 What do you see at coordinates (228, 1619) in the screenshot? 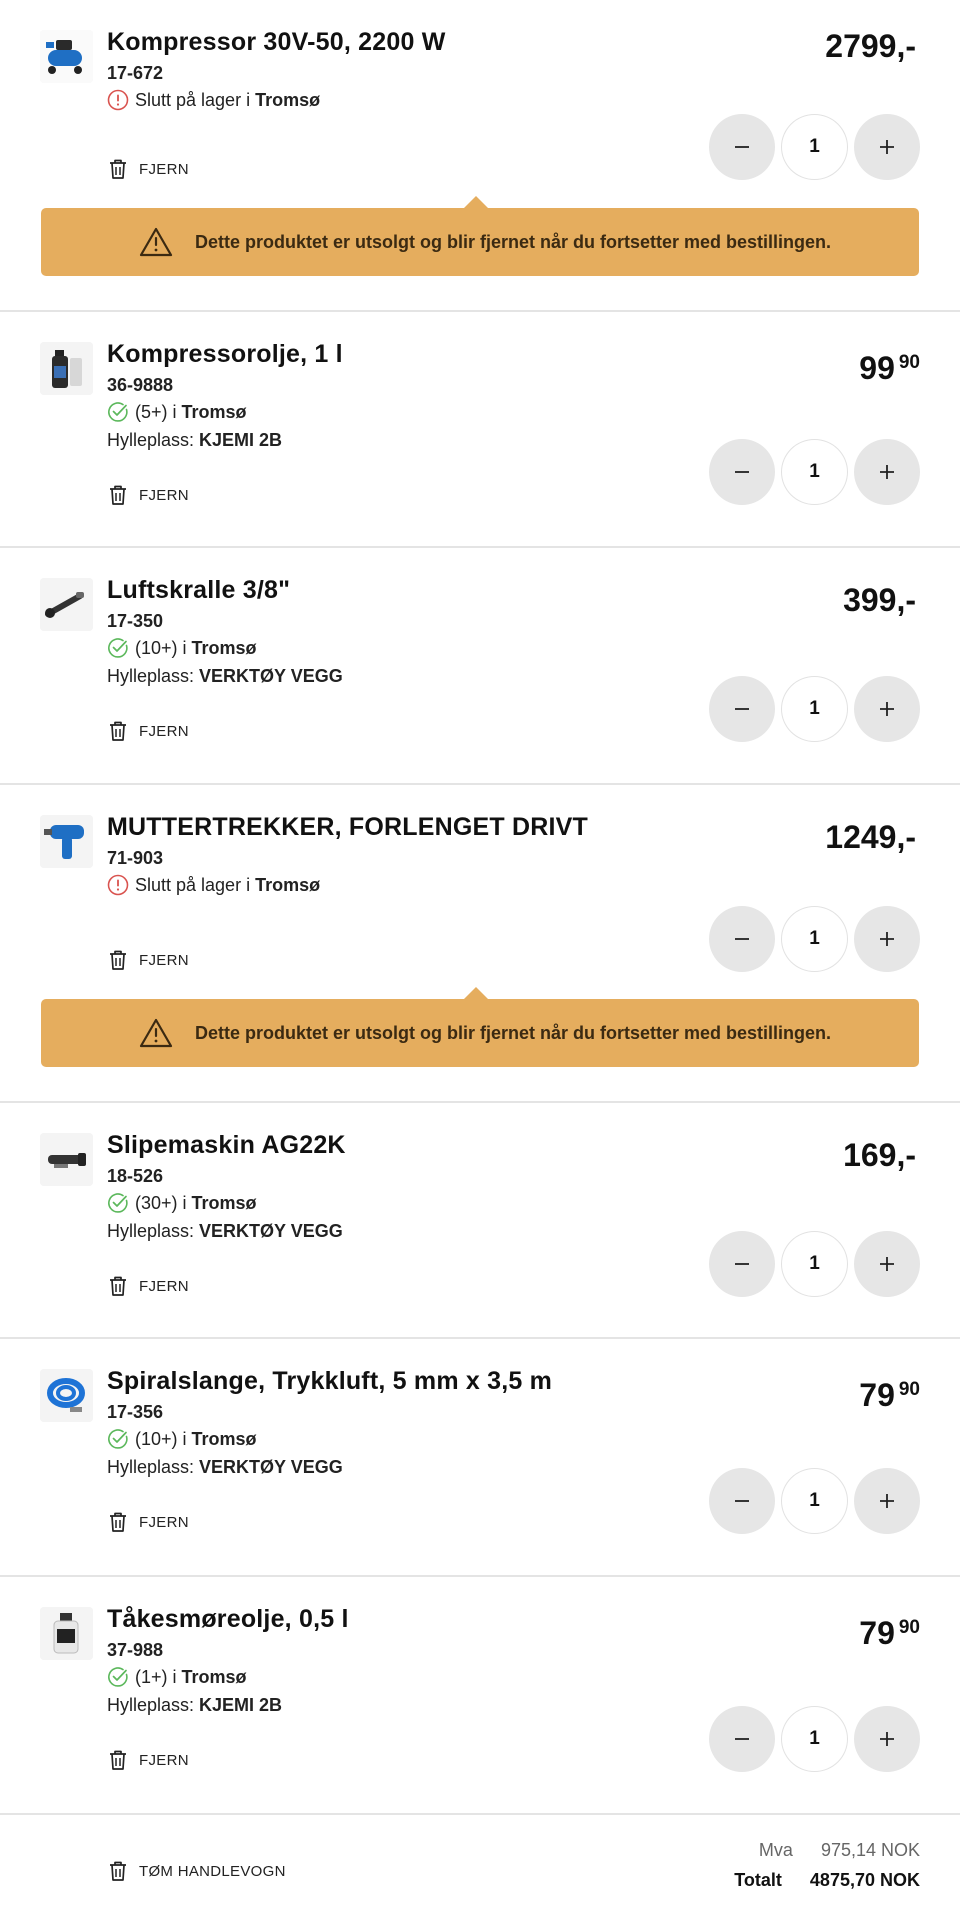
I see `product-name: Tåkesmøreolje, 0,5 l` at bounding box center [228, 1619].